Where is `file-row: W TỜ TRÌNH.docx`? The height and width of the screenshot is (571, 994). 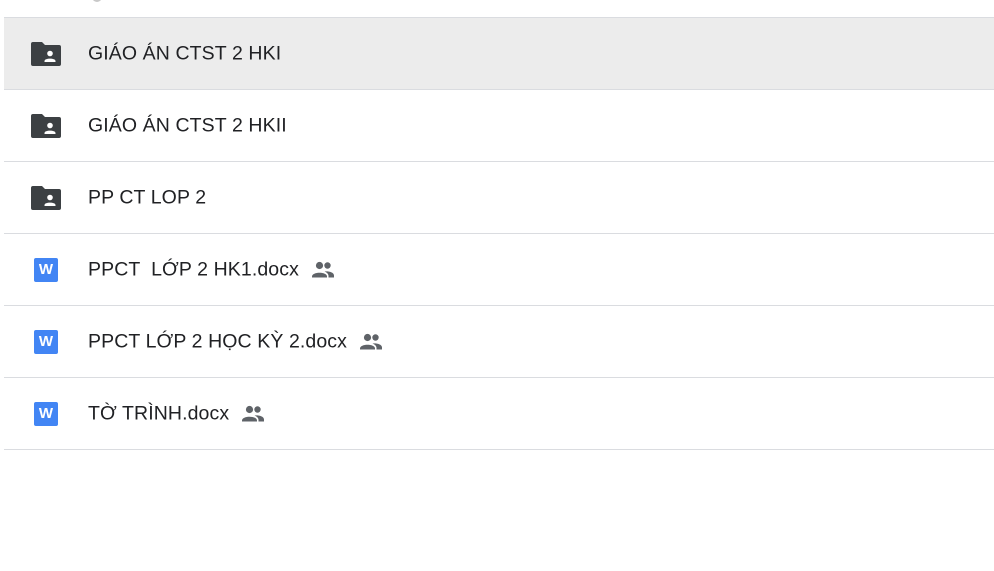 file-row: W TỜ TRÌNH.docx is located at coordinates (499, 414).